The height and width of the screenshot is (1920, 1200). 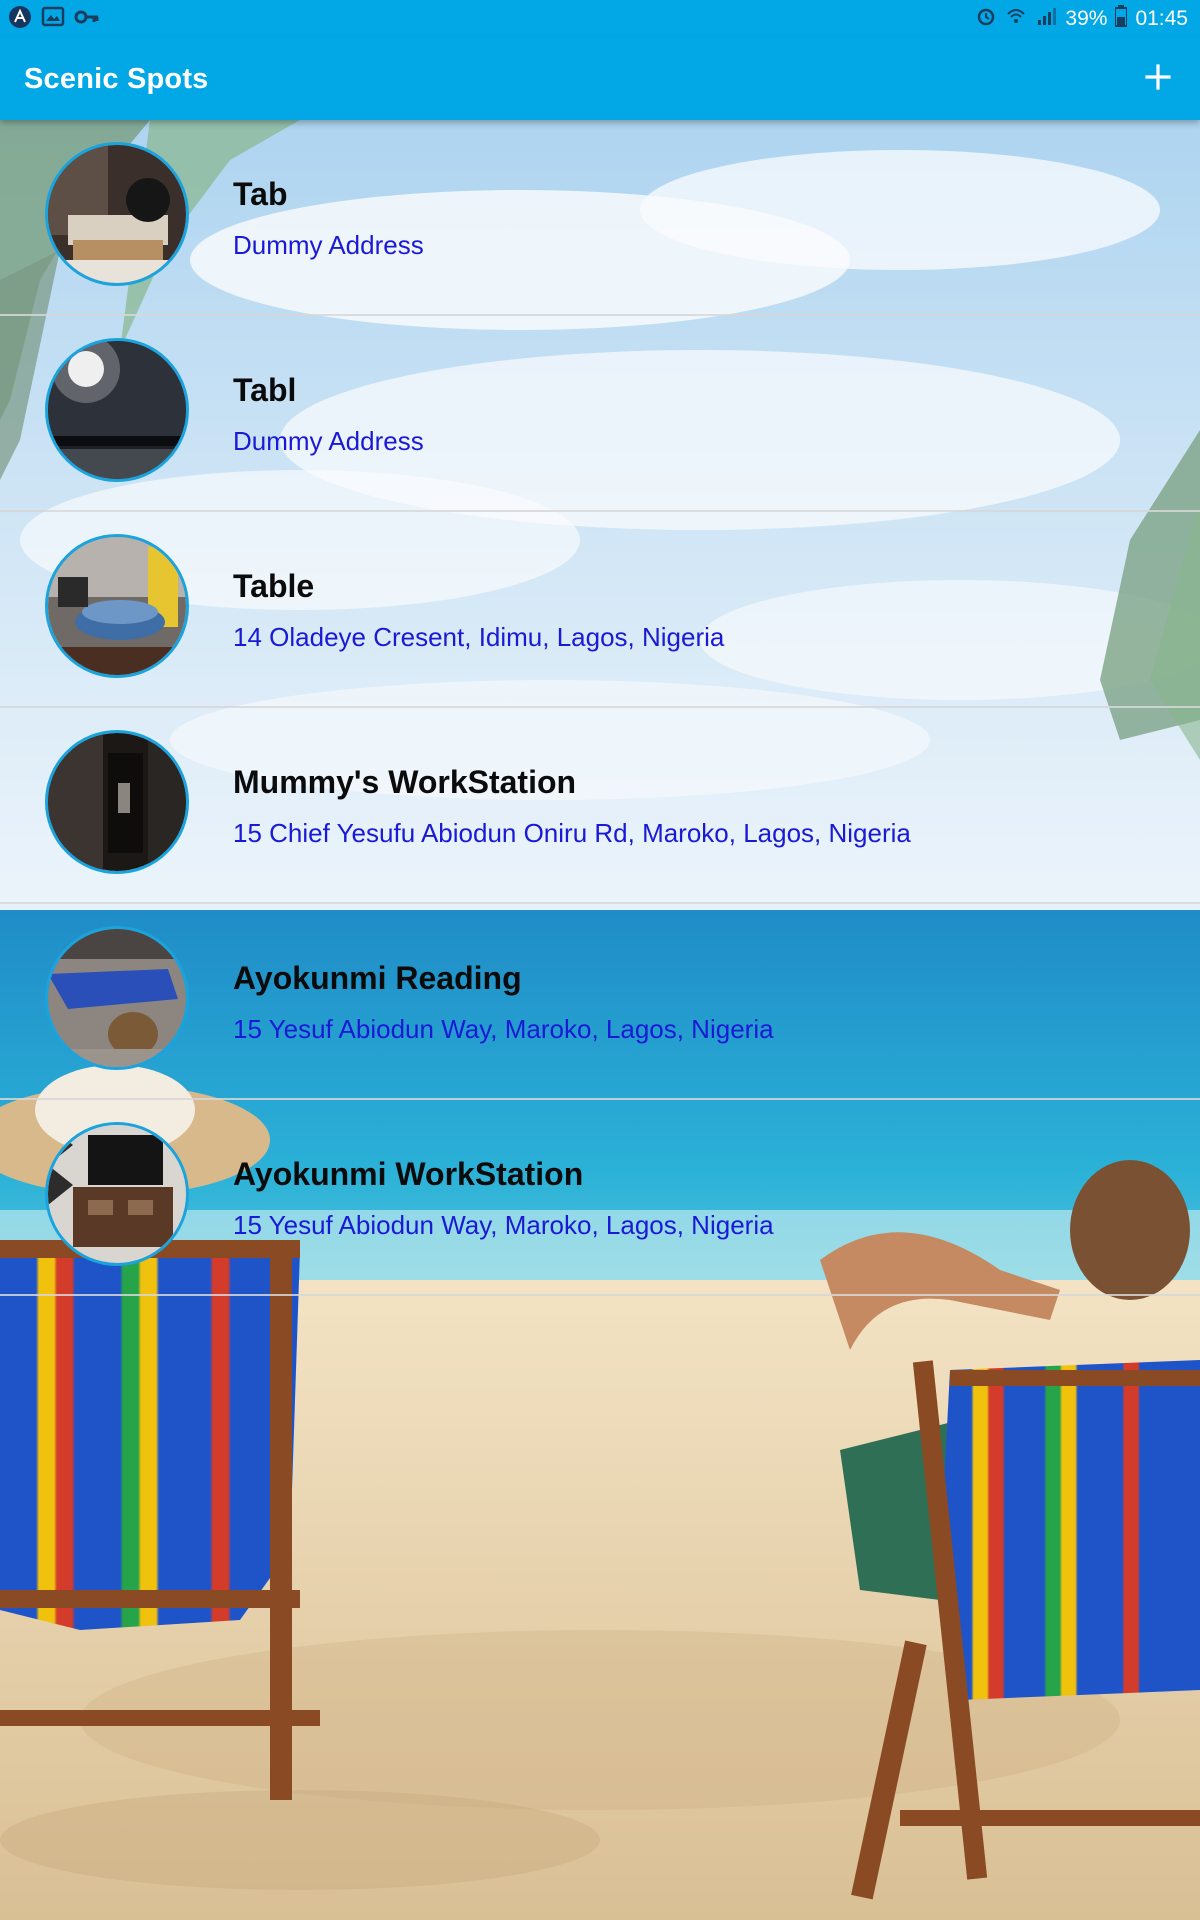 What do you see at coordinates (600, 19) in the screenshot?
I see `status-bar: 39% 01:45` at bounding box center [600, 19].